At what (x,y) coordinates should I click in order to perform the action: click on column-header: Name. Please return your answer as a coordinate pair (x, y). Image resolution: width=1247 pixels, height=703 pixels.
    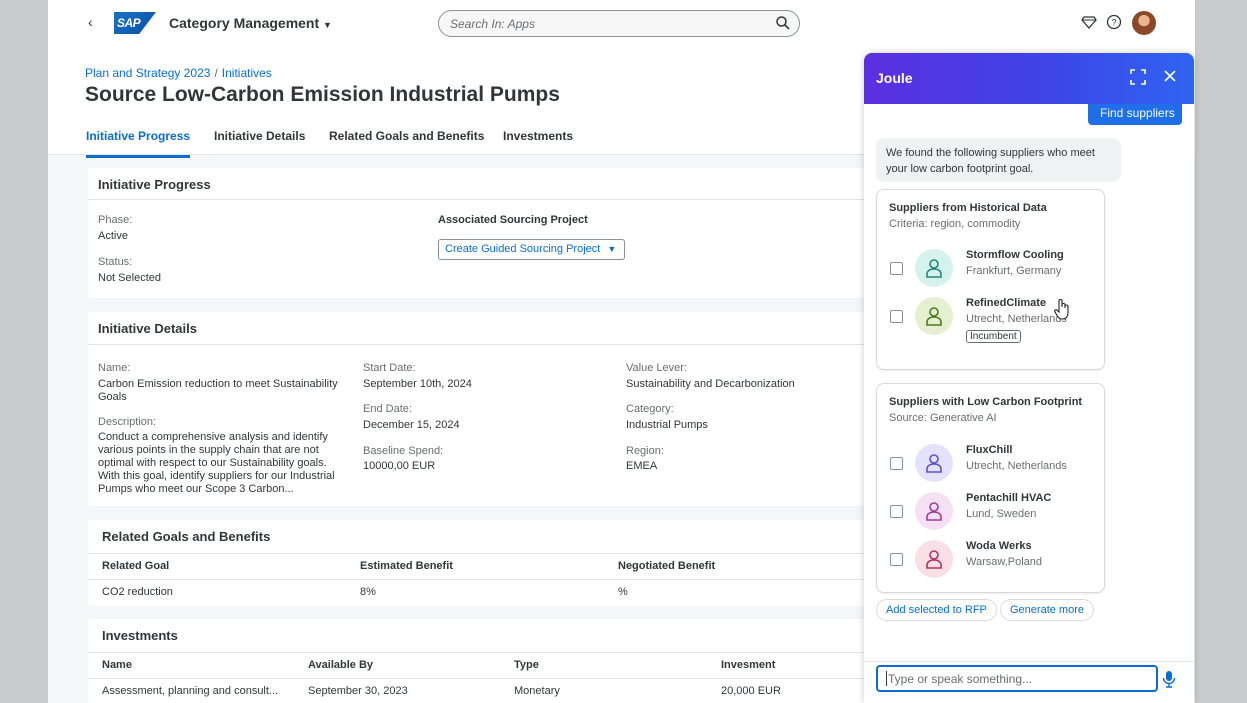
    Looking at the image, I should click on (117, 665).